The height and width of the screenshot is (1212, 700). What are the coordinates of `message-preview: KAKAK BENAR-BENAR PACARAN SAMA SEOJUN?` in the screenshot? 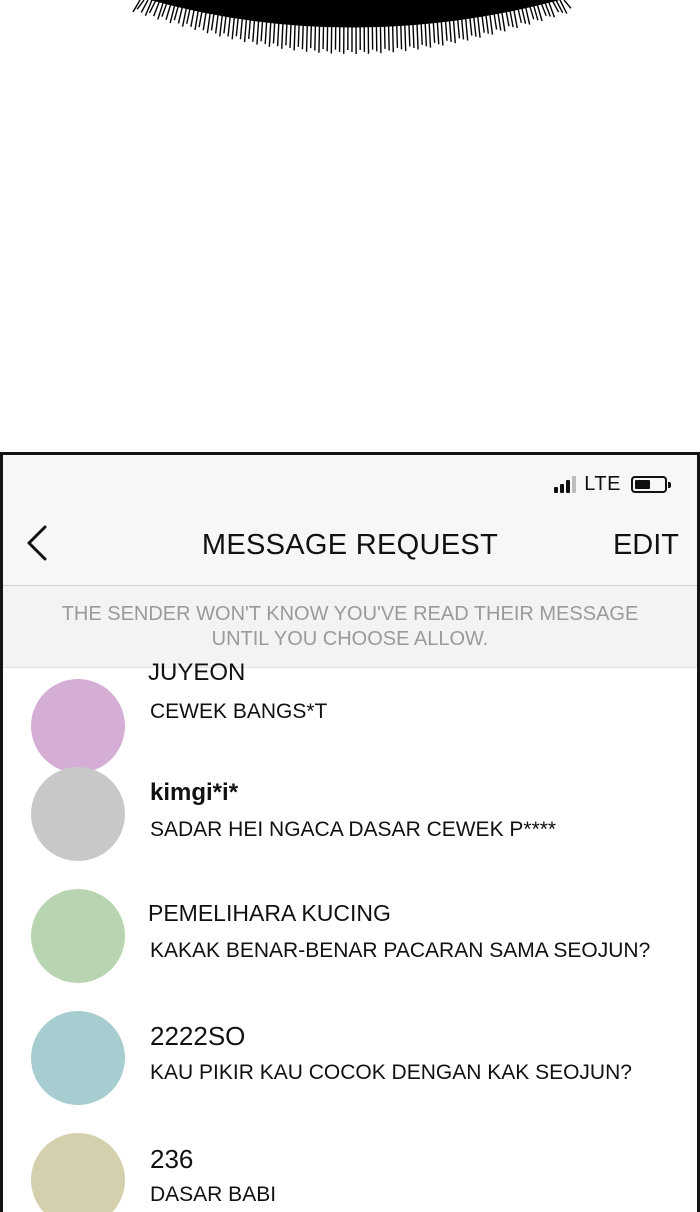 It's located at (400, 951).